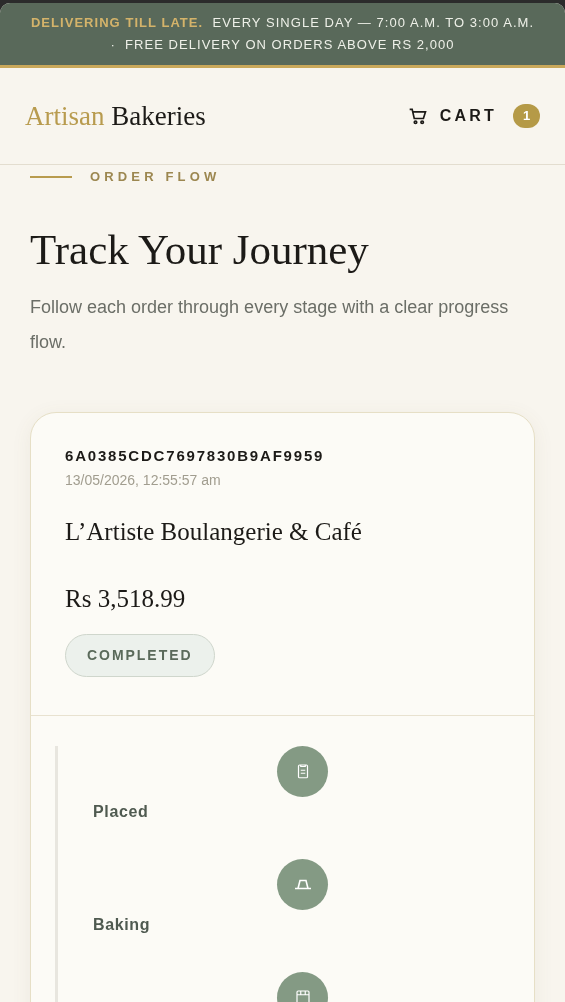  Describe the element at coordinates (526, 116) in the screenshot. I see `cart-count-badge: 1` at that location.